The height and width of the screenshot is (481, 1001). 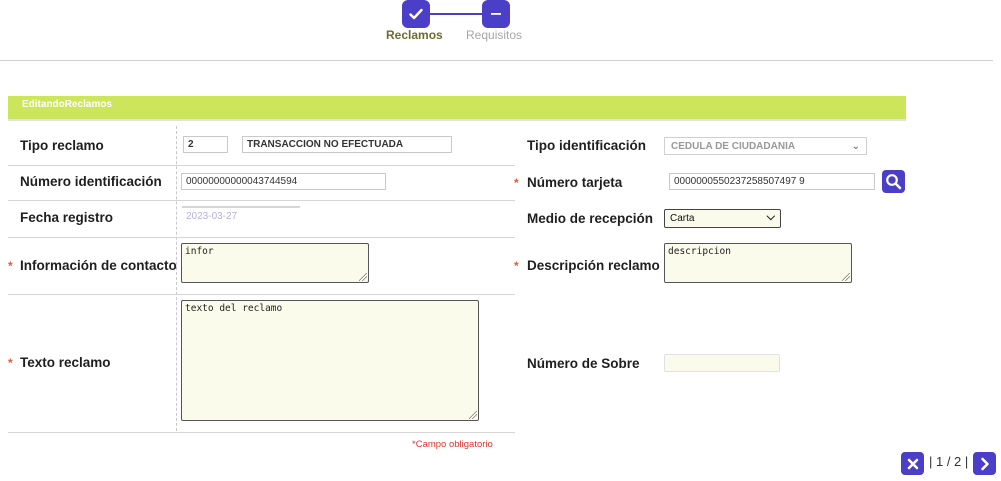 What do you see at coordinates (587, 145) in the screenshot?
I see `tipo-identificacion-label: Tipo identificación` at bounding box center [587, 145].